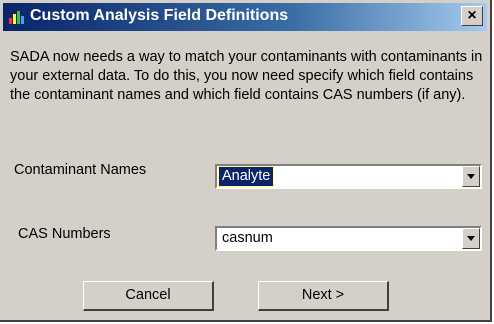 The image size is (494, 324). Describe the element at coordinates (247, 238) in the screenshot. I see `cas-numbers-value: casnum` at that location.